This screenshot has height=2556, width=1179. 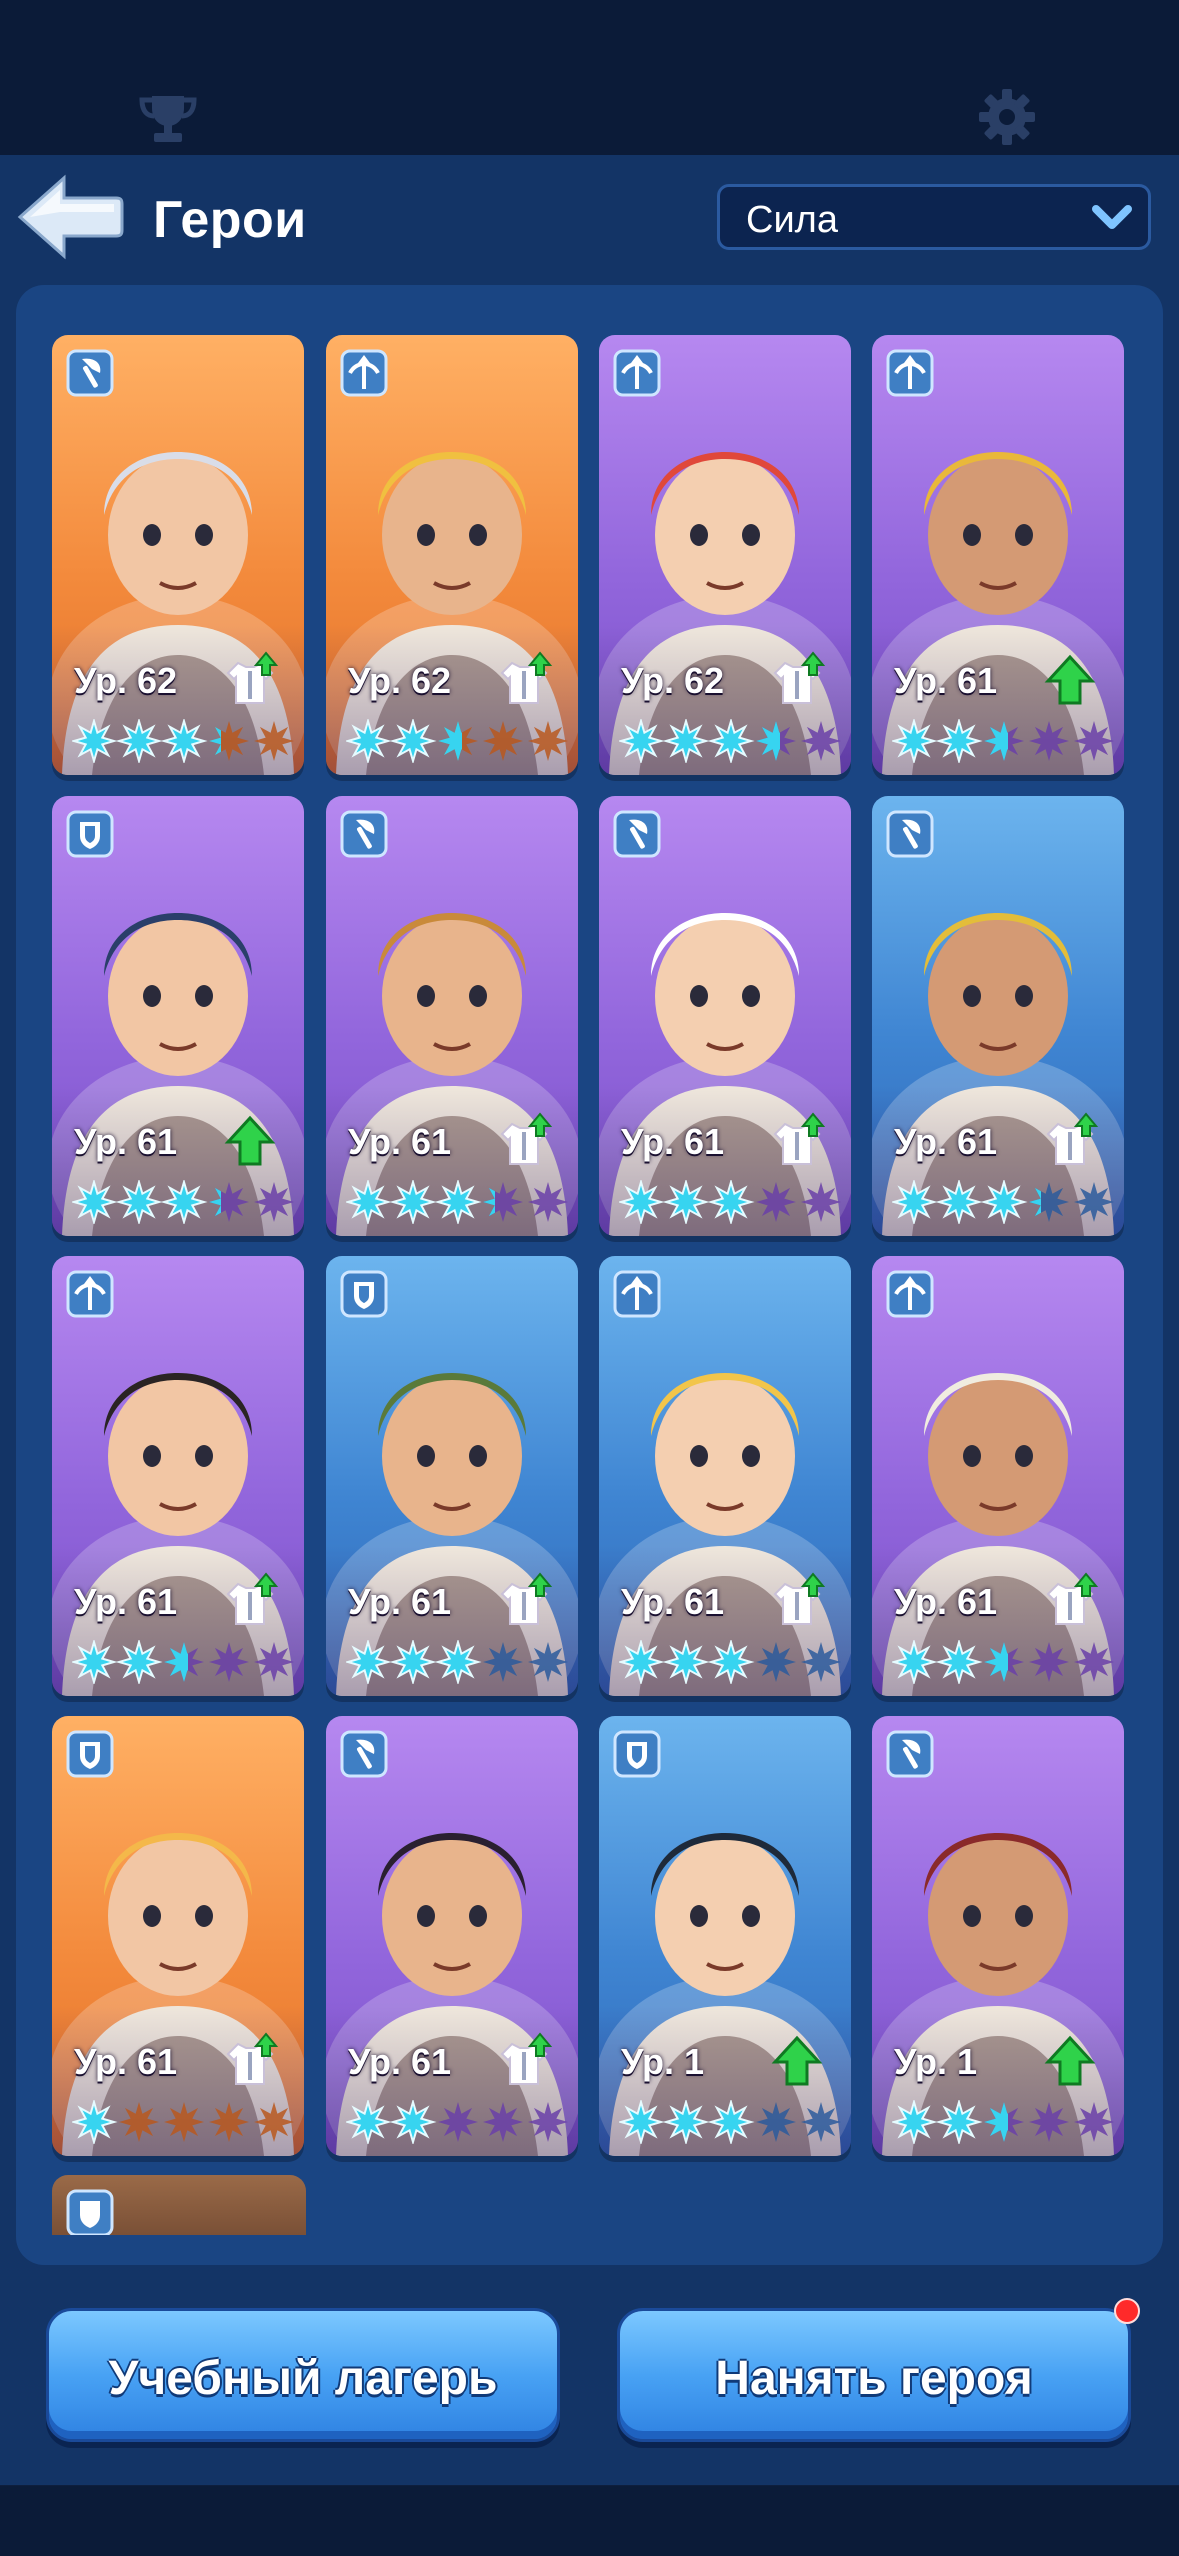 I want to click on training-camp-button: Учебный лагерь, so click(x=303, y=2375).